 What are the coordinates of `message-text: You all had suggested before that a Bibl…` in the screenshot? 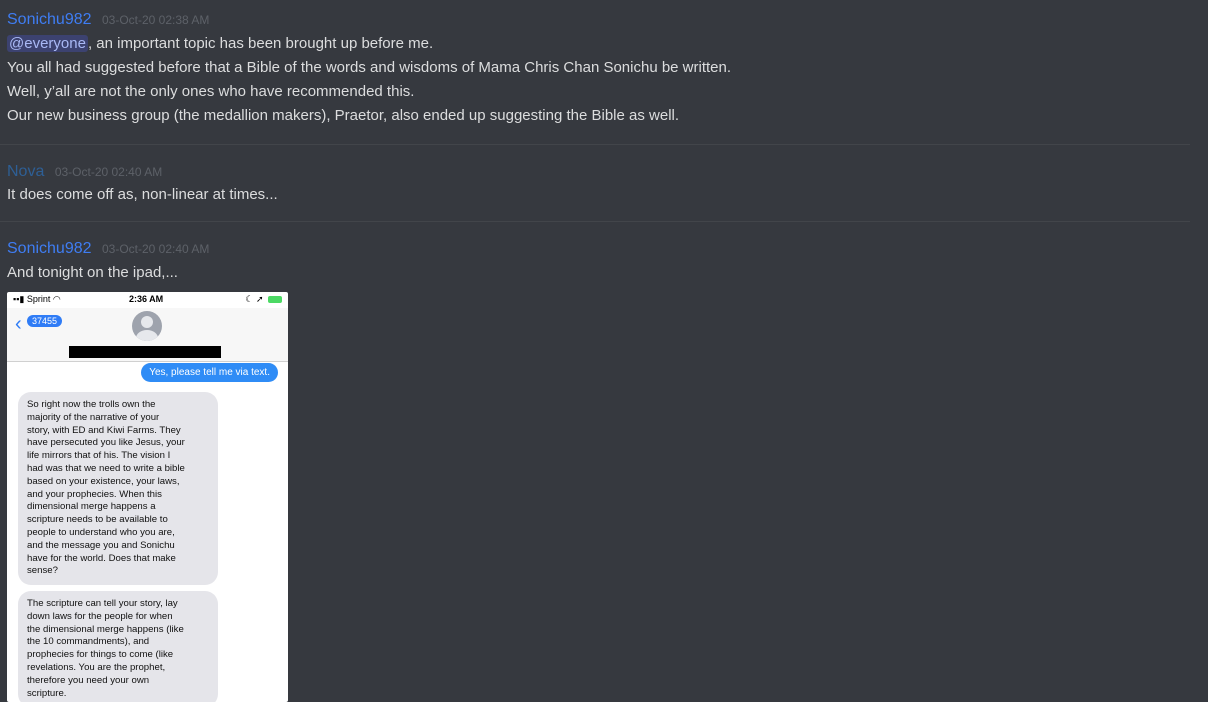 It's located at (369, 67).